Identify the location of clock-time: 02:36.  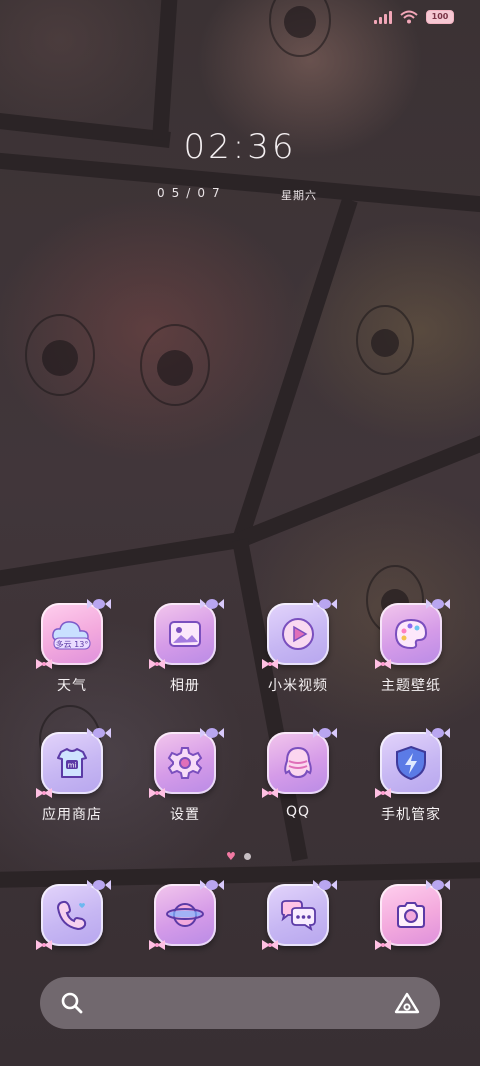
(240, 147).